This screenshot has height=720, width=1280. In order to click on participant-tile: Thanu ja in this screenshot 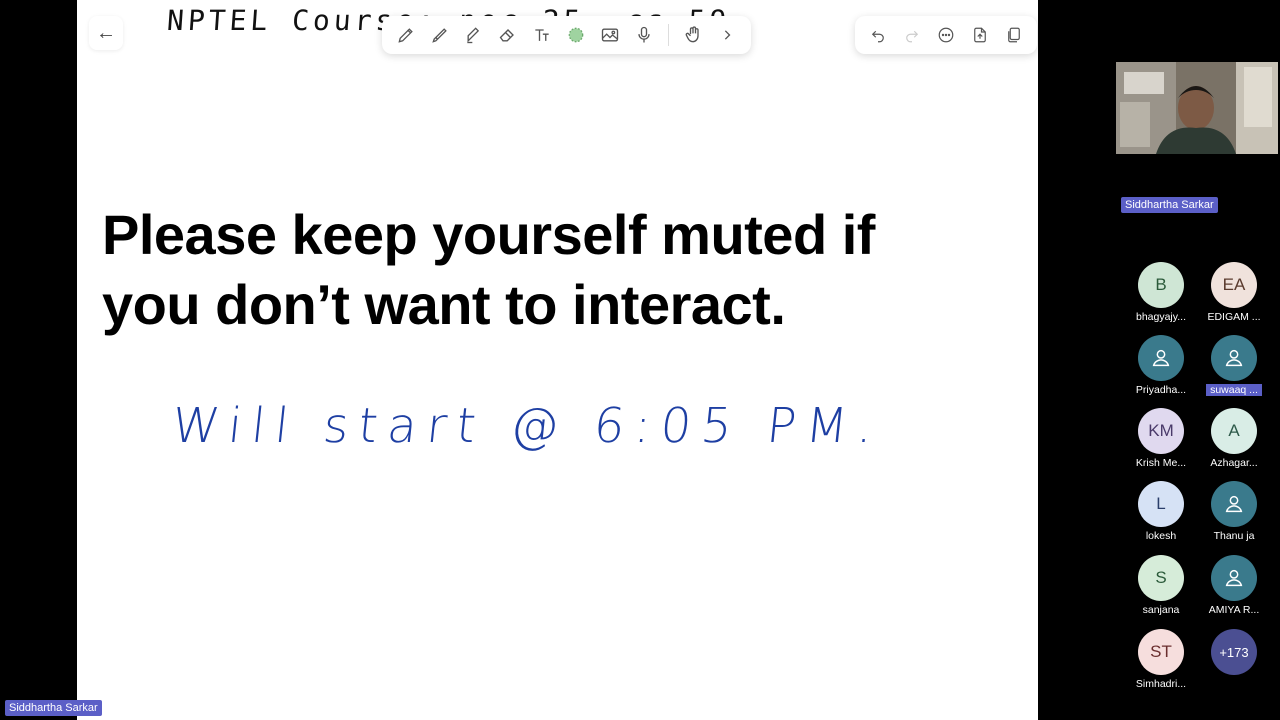, I will do `click(1234, 512)`.